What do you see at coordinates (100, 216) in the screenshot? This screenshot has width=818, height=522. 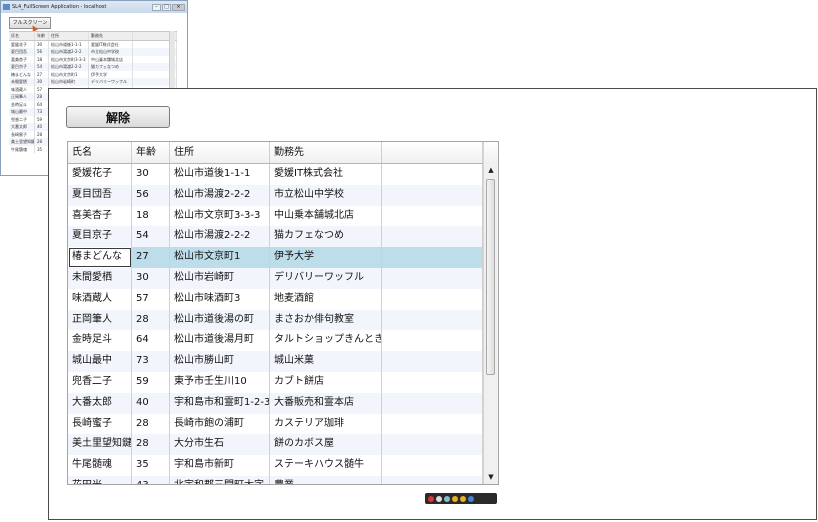 I see `cell-name: 喜美杏子` at bounding box center [100, 216].